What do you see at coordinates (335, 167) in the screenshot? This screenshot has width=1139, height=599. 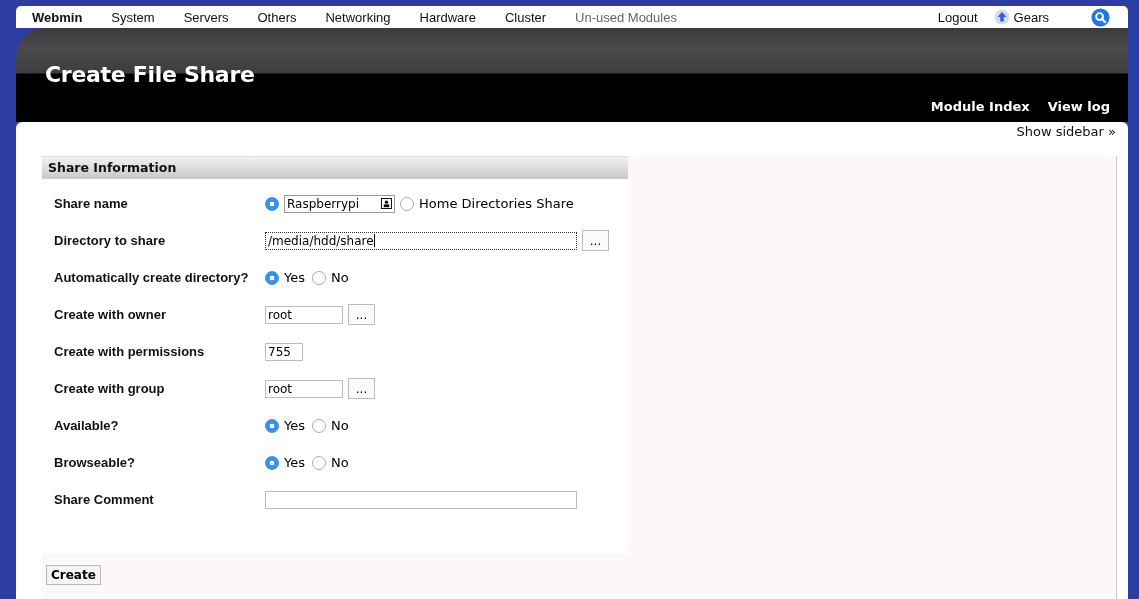 I see `section-header: Share Information` at bounding box center [335, 167].